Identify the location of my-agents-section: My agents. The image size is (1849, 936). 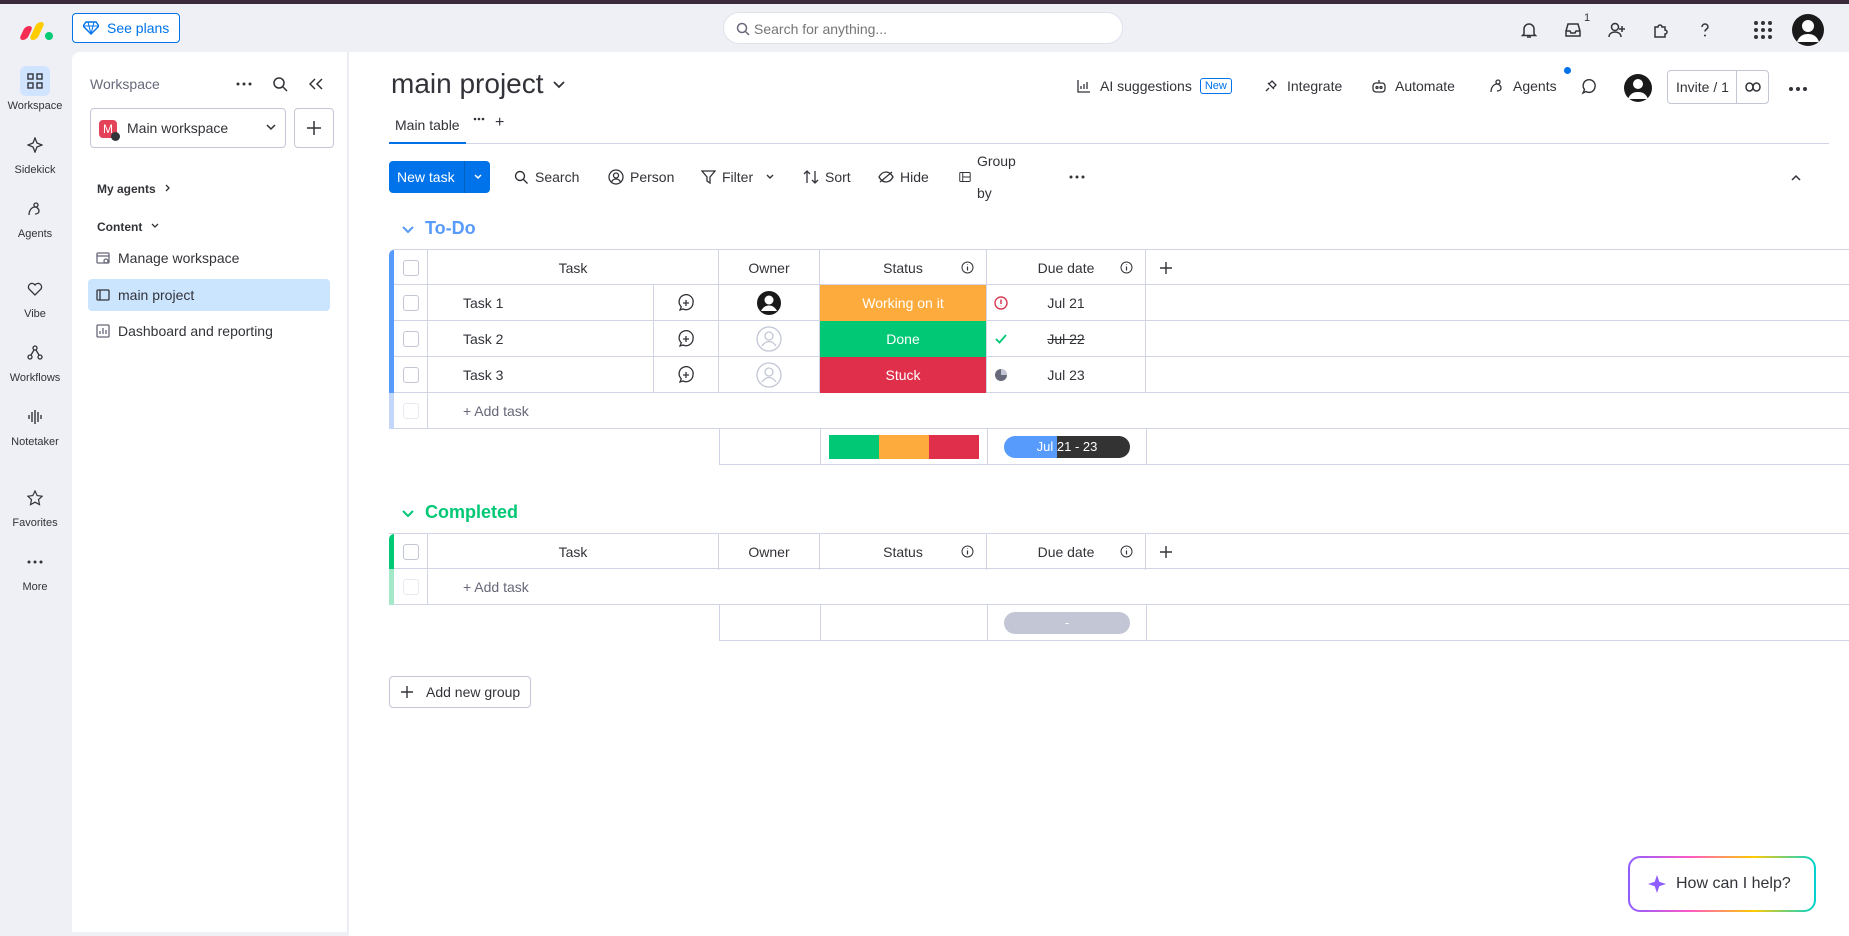
(135, 189).